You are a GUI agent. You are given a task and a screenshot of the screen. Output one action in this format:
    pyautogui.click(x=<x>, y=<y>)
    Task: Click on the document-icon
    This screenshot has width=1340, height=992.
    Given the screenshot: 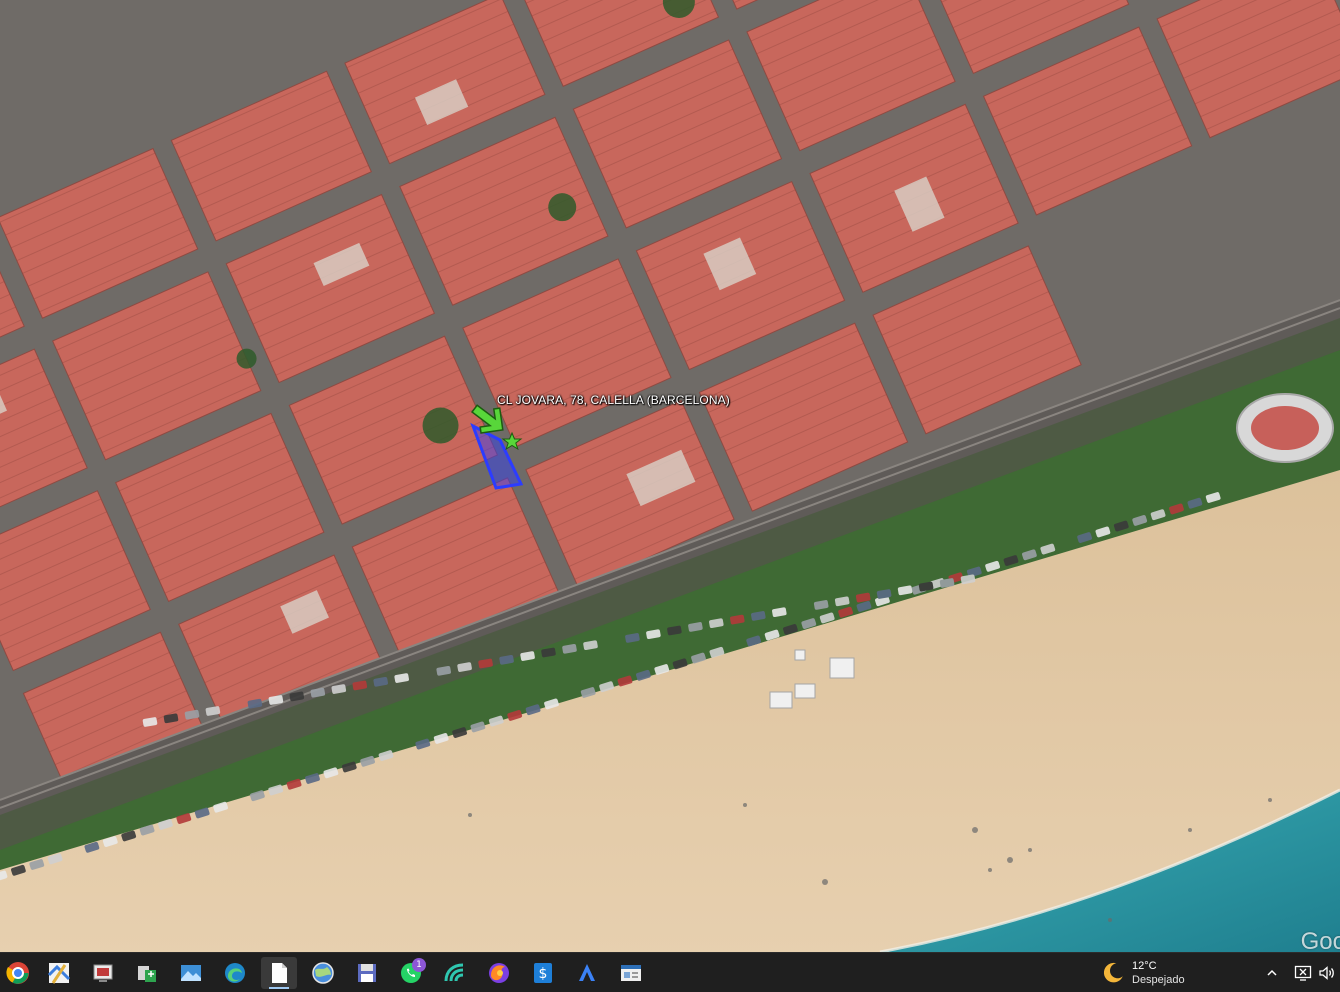 What is the action you would take?
    pyautogui.click(x=279, y=973)
    